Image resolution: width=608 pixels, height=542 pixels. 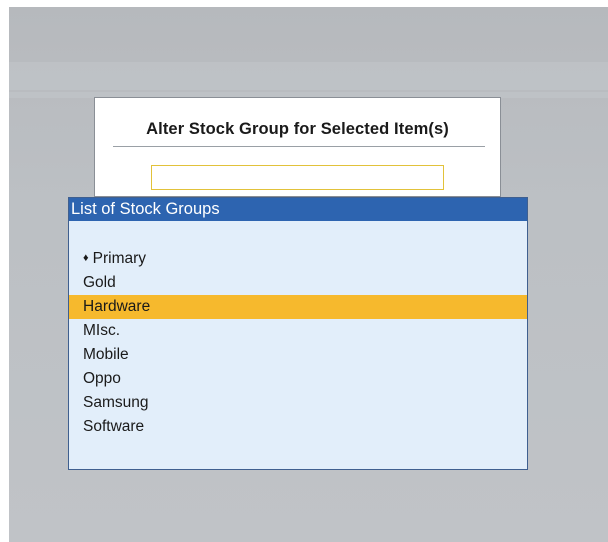 I want to click on list-item-samsung: Samsung, so click(x=298, y=403).